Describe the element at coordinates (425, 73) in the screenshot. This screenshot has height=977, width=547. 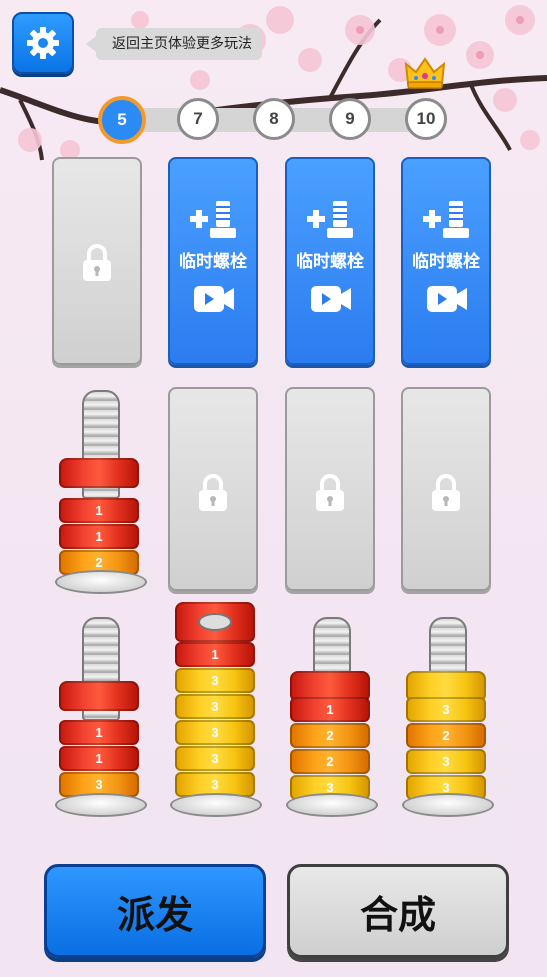
I see `crown-icon` at that location.